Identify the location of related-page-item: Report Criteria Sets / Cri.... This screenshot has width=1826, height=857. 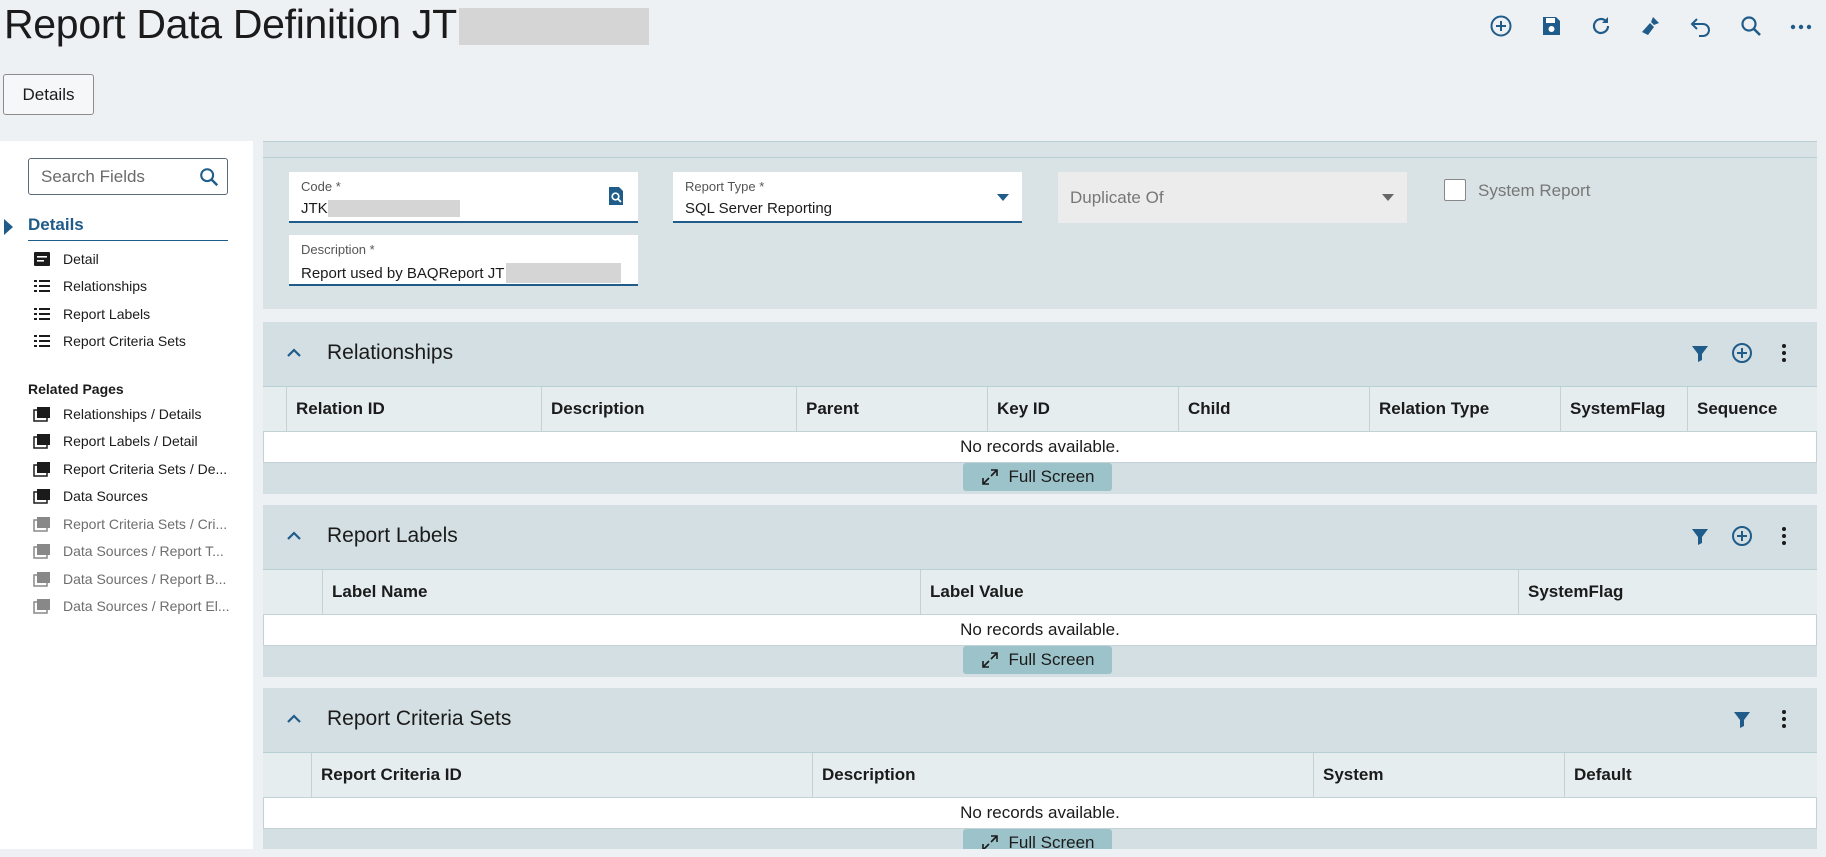
(133, 524).